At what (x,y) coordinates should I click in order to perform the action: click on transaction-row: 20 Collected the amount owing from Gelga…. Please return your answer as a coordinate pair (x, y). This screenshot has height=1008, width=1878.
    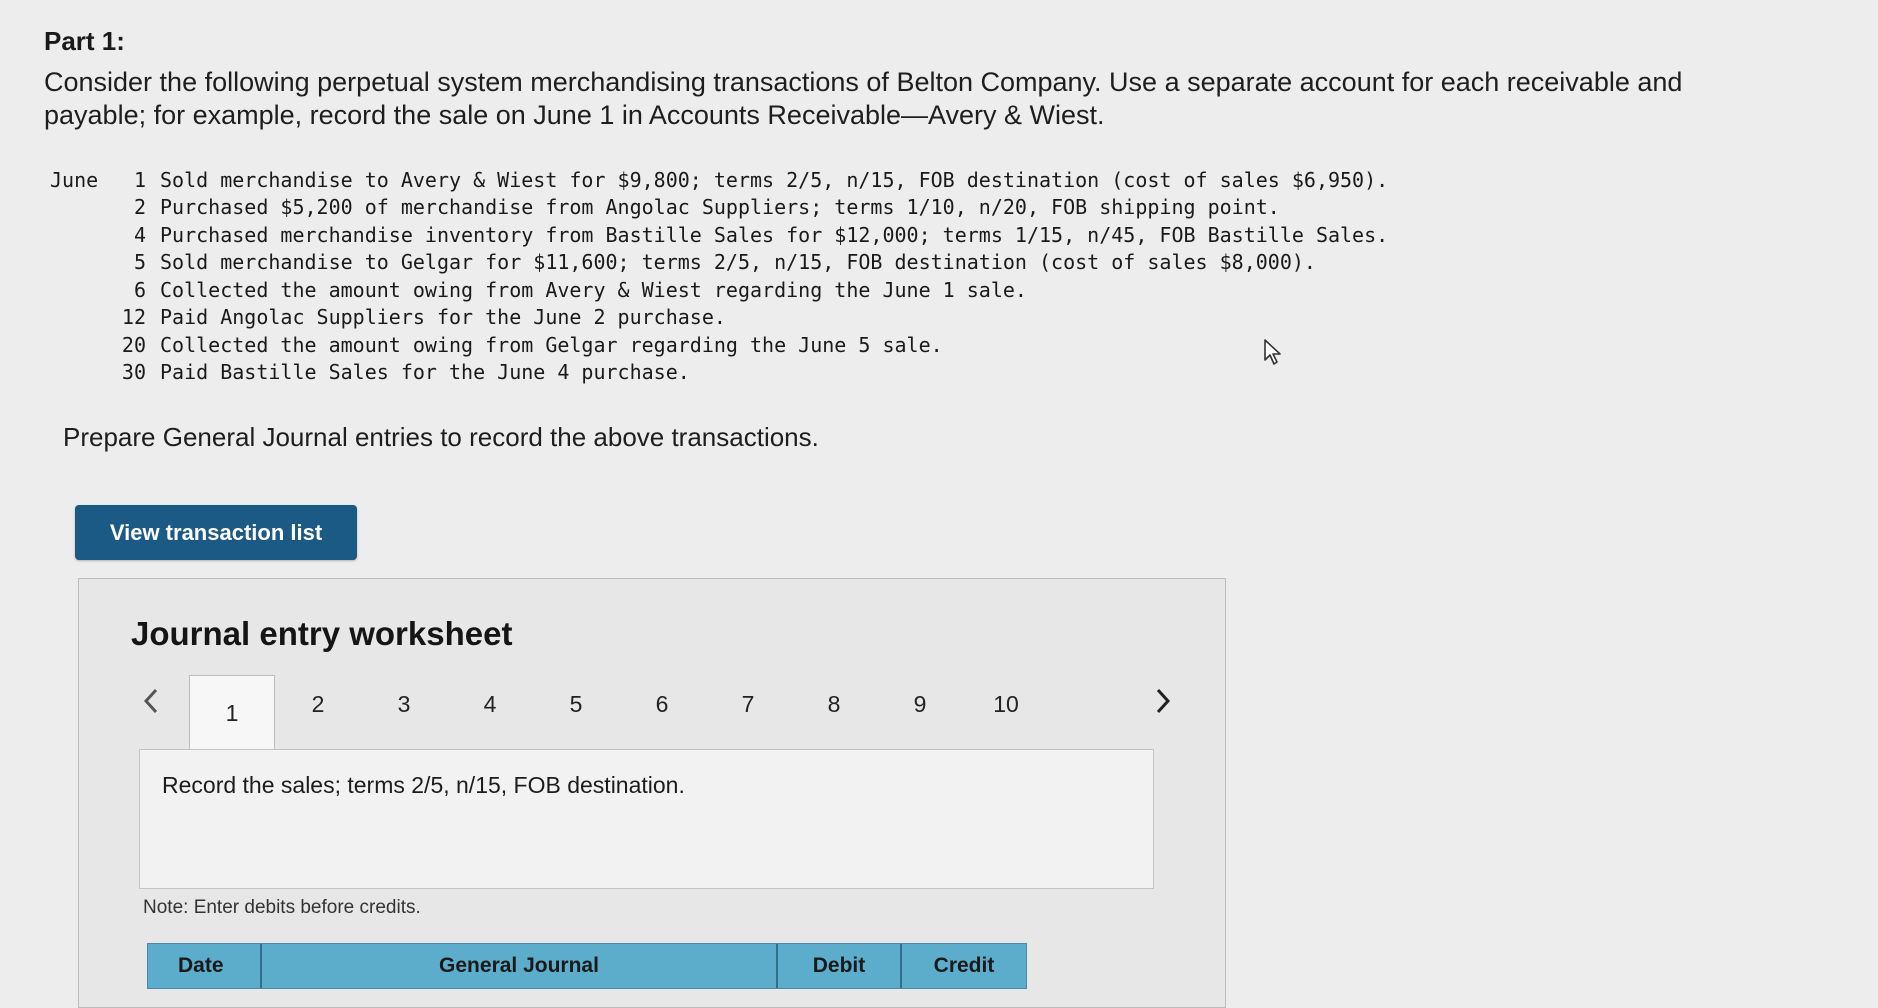
    Looking at the image, I should click on (760, 345).